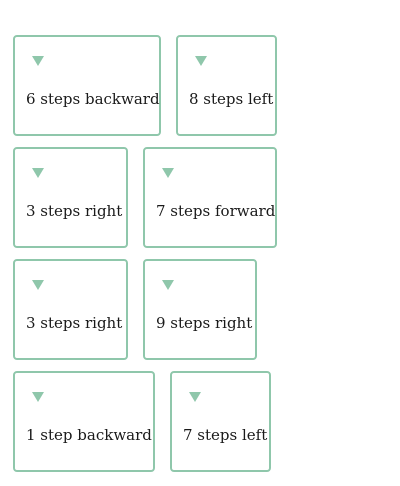  I want to click on card-row-2: 3 steps right 7 steps forward, so click(152, 197).